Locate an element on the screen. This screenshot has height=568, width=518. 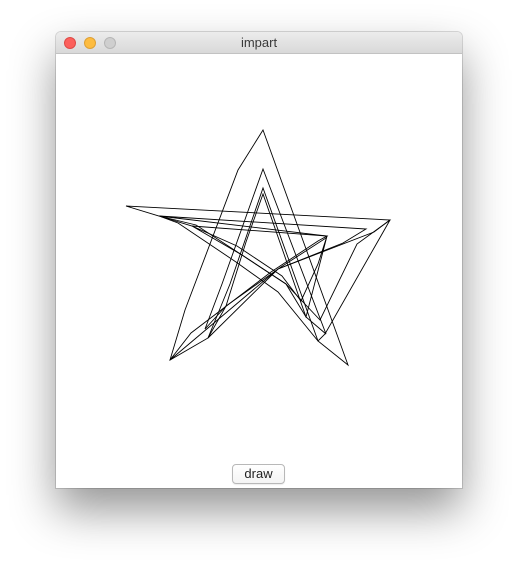
star-left-arm-inner is located at coordinates (263, 277).